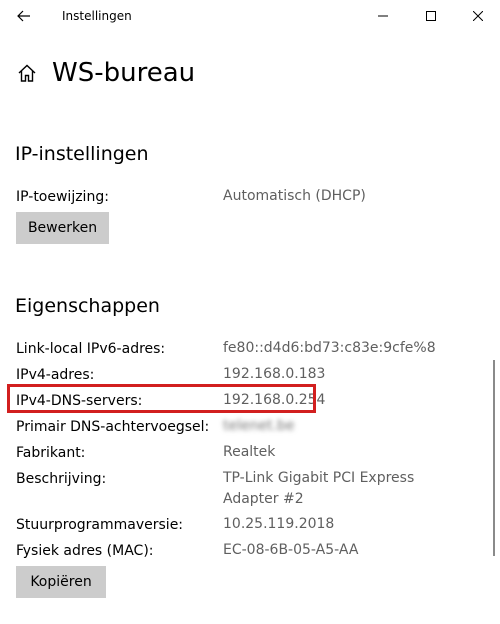  What do you see at coordinates (259, 426) in the screenshot?
I see `primary-dns-suffix-value: telenet.be` at bounding box center [259, 426].